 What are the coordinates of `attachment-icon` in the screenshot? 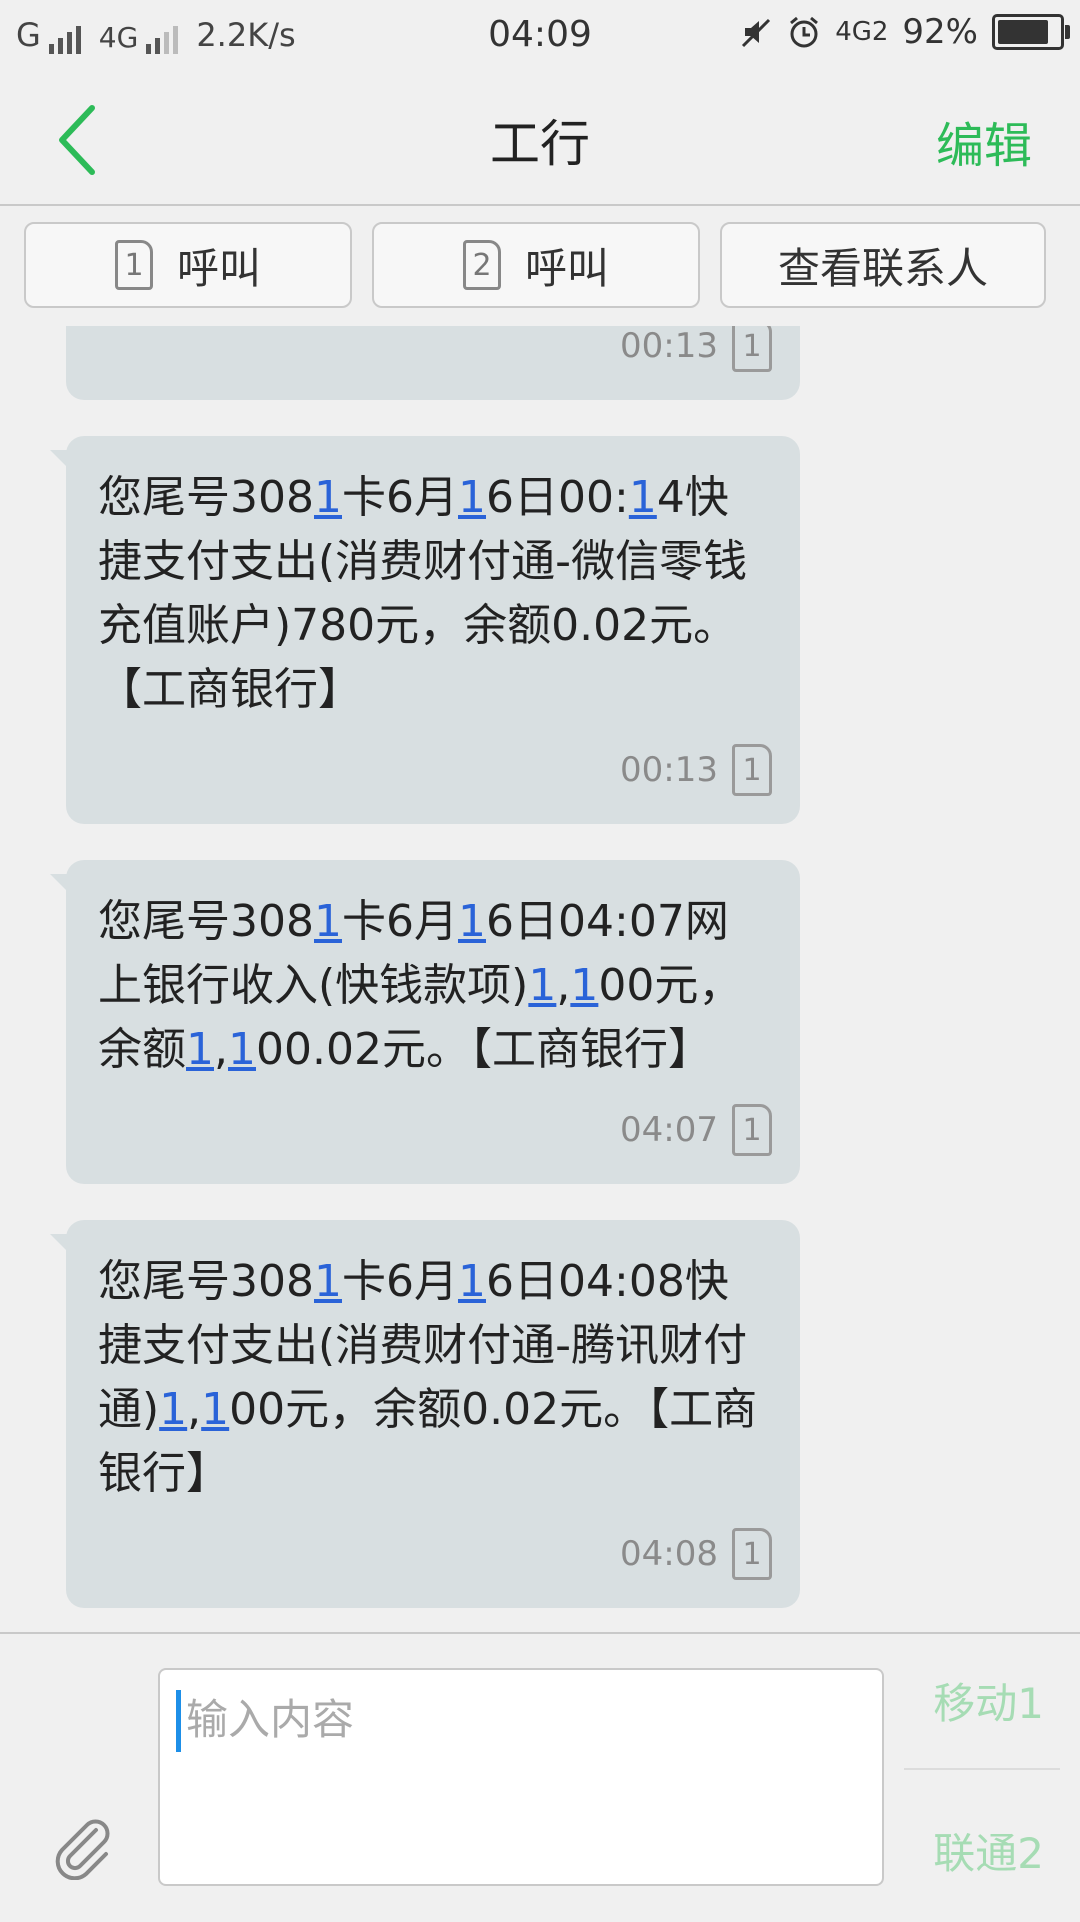 It's located at (81, 1845).